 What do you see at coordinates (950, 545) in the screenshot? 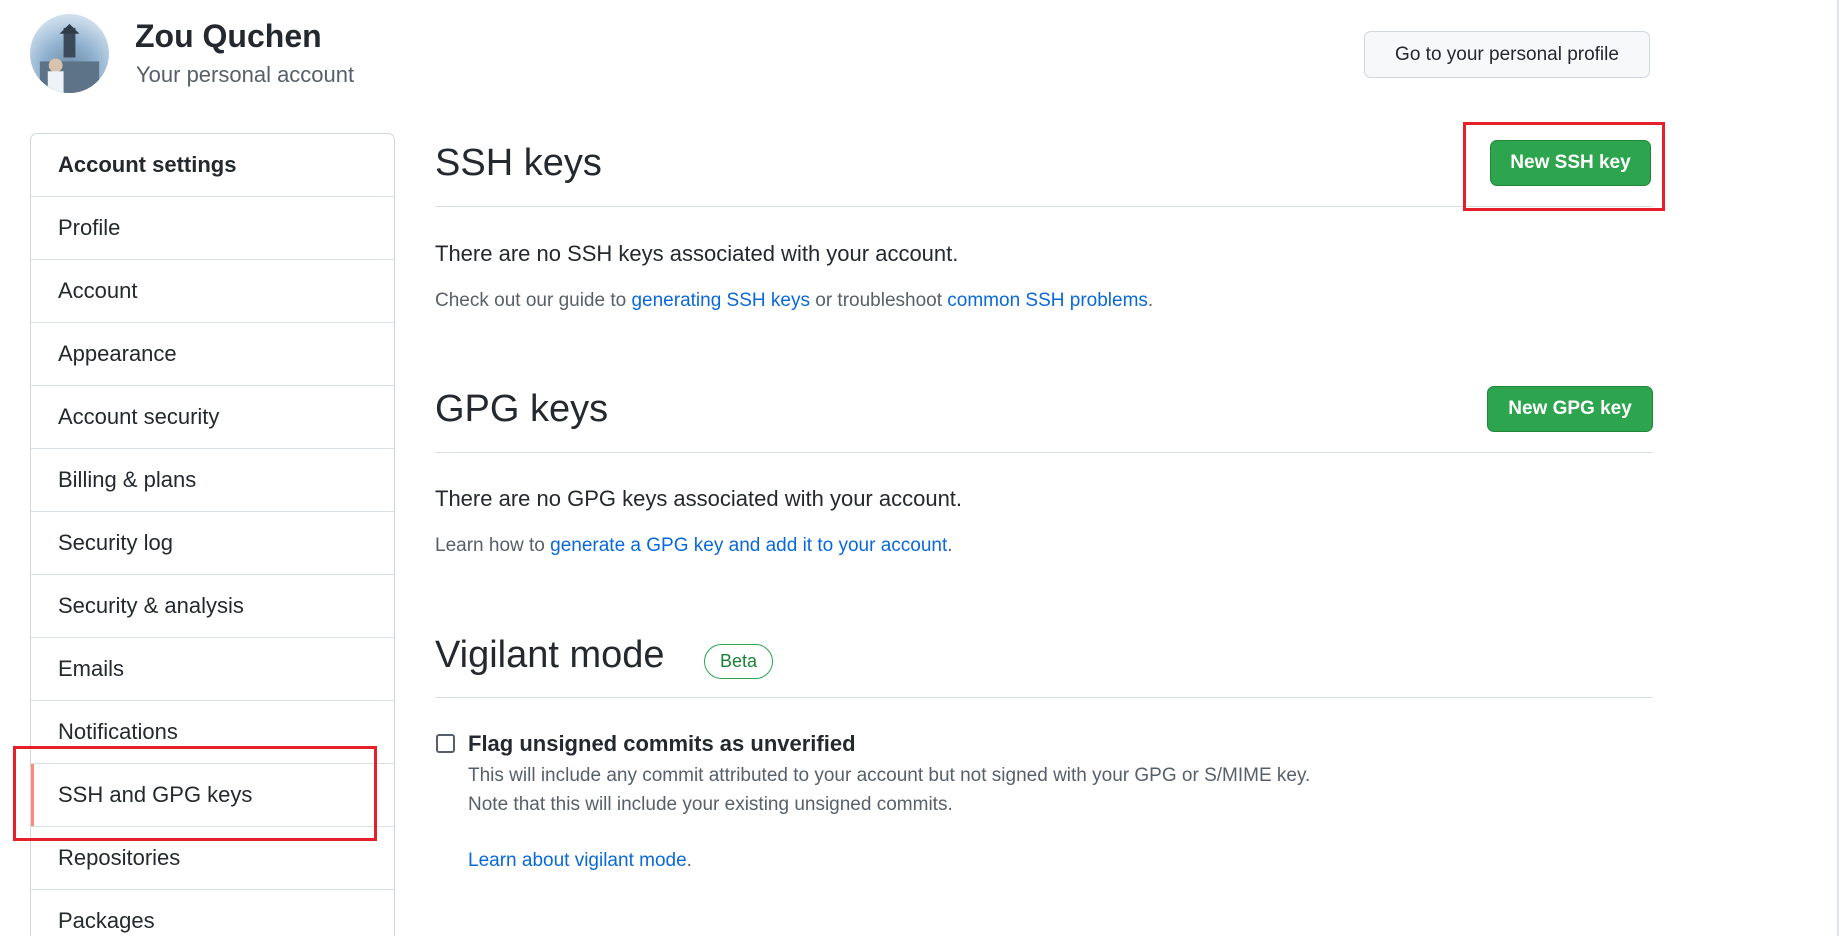
I see `gpg-learn-suffix: .` at bounding box center [950, 545].